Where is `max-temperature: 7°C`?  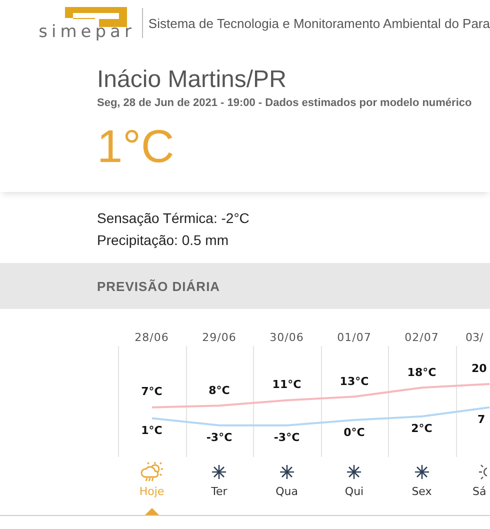 max-temperature: 7°C is located at coordinates (152, 392).